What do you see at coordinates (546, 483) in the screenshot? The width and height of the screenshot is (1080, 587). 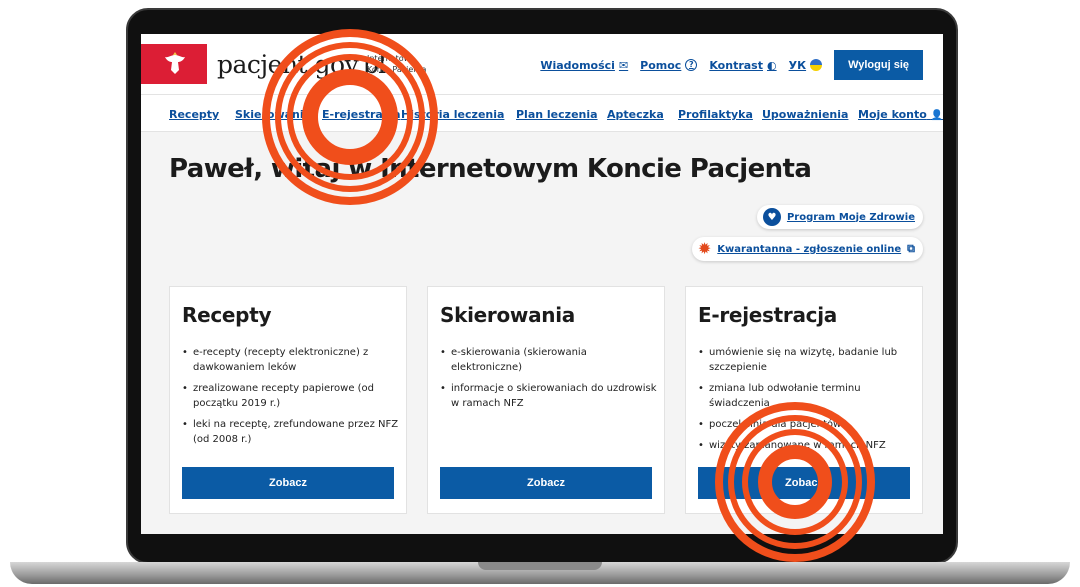 I see `skierowania-zobacz-button: Zobacz` at bounding box center [546, 483].